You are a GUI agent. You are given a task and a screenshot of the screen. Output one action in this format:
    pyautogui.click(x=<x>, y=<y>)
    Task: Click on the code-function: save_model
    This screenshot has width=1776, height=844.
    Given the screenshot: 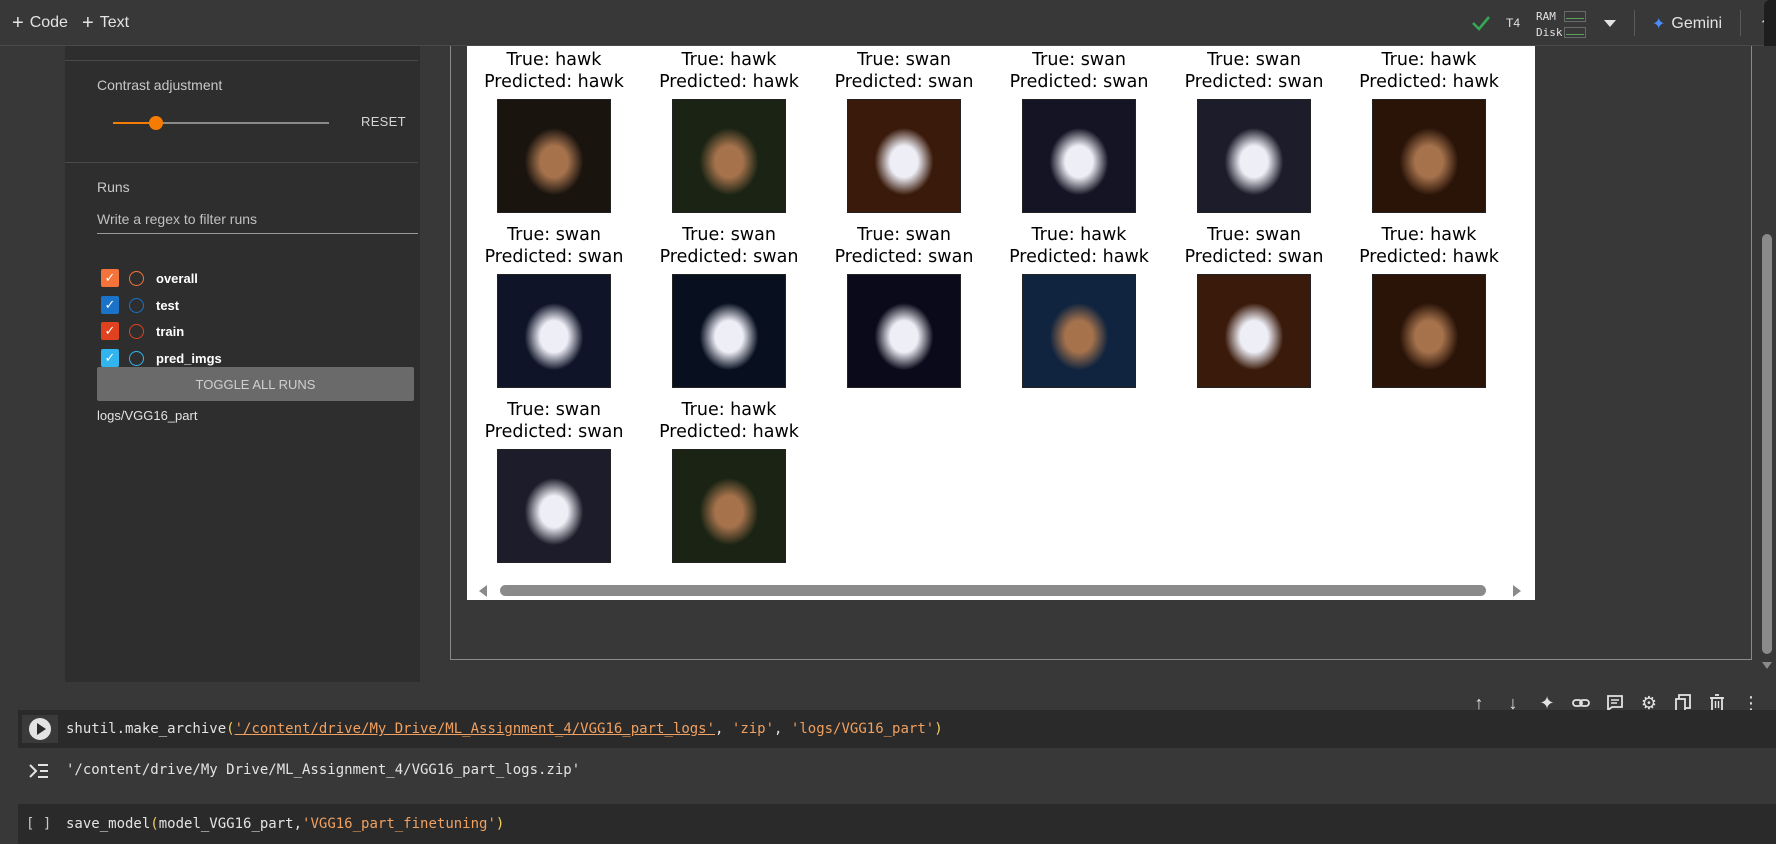 What is the action you would take?
    pyautogui.click(x=108, y=824)
    